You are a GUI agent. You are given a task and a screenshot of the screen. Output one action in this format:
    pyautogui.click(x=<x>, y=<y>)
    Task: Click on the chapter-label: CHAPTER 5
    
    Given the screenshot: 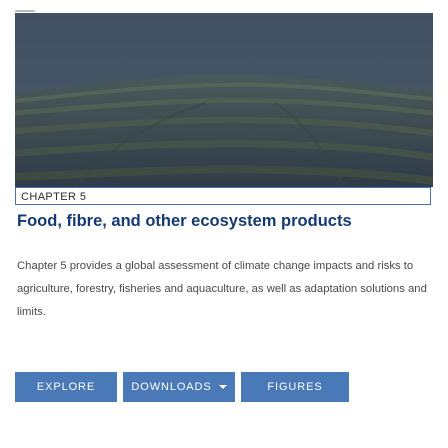 What is the action you would take?
    pyautogui.click(x=223, y=196)
    